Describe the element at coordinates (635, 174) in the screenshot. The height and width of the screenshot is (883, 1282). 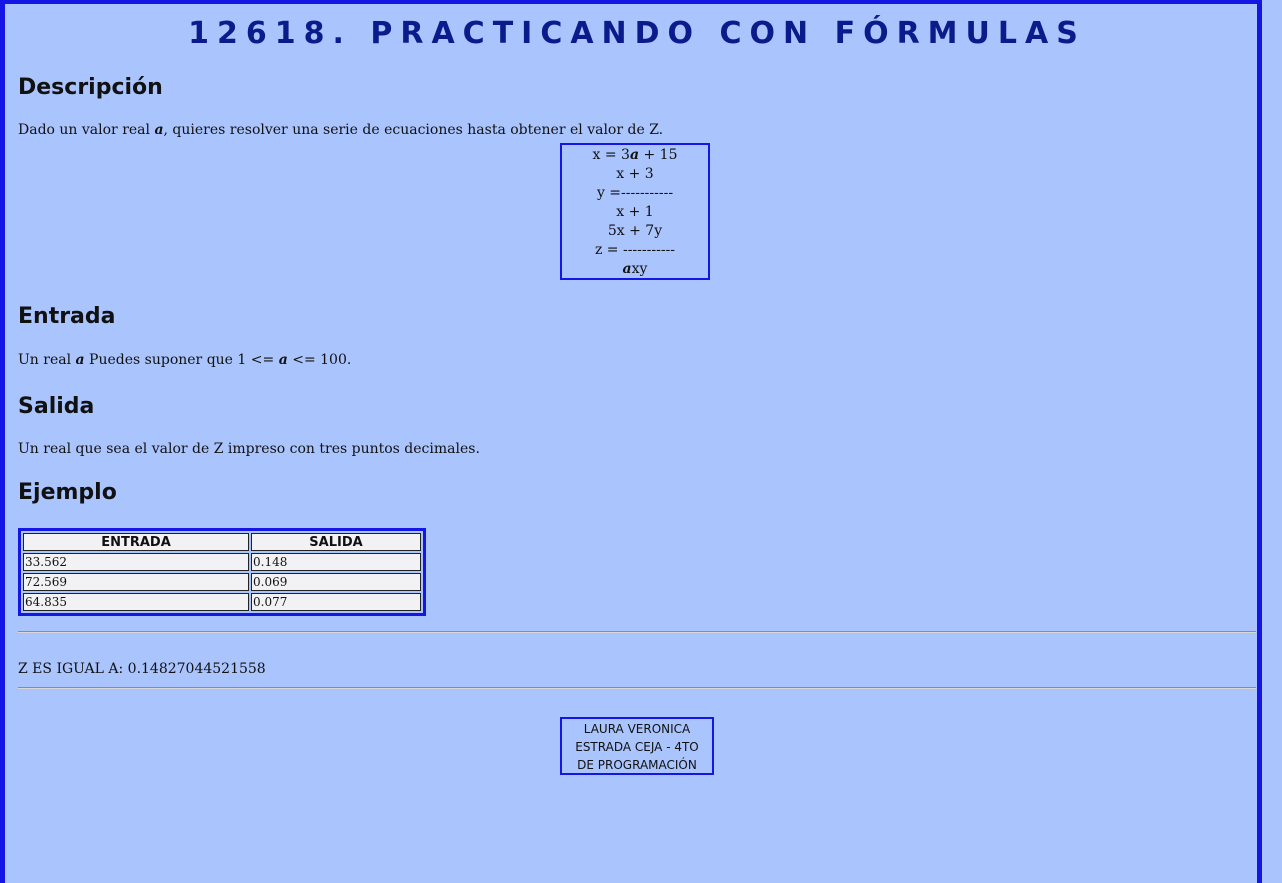
I see `formula-line-y-num: x + 3` at that location.